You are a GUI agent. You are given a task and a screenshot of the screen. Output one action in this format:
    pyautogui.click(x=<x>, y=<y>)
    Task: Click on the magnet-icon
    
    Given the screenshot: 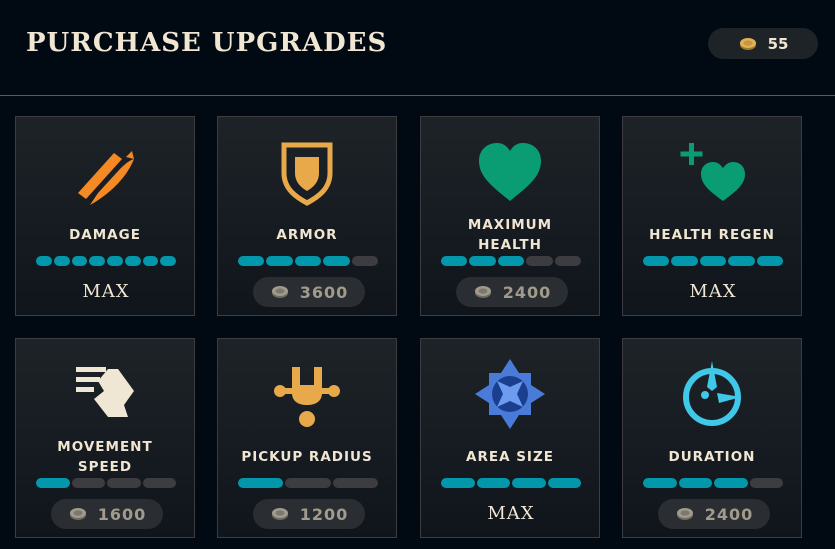 What is the action you would take?
    pyautogui.click(x=307, y=394)
    